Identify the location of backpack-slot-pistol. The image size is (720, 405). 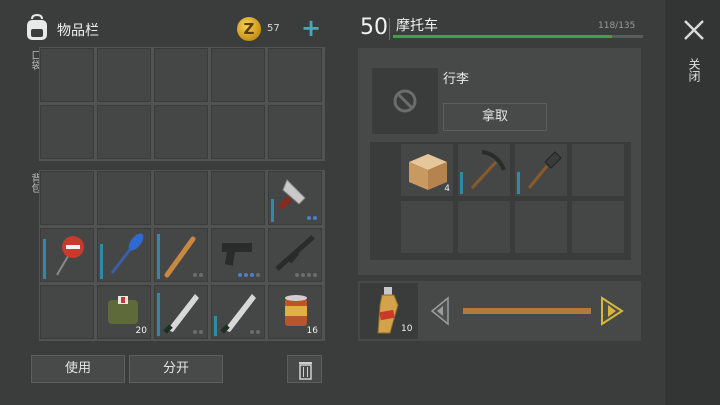
(238, 255).